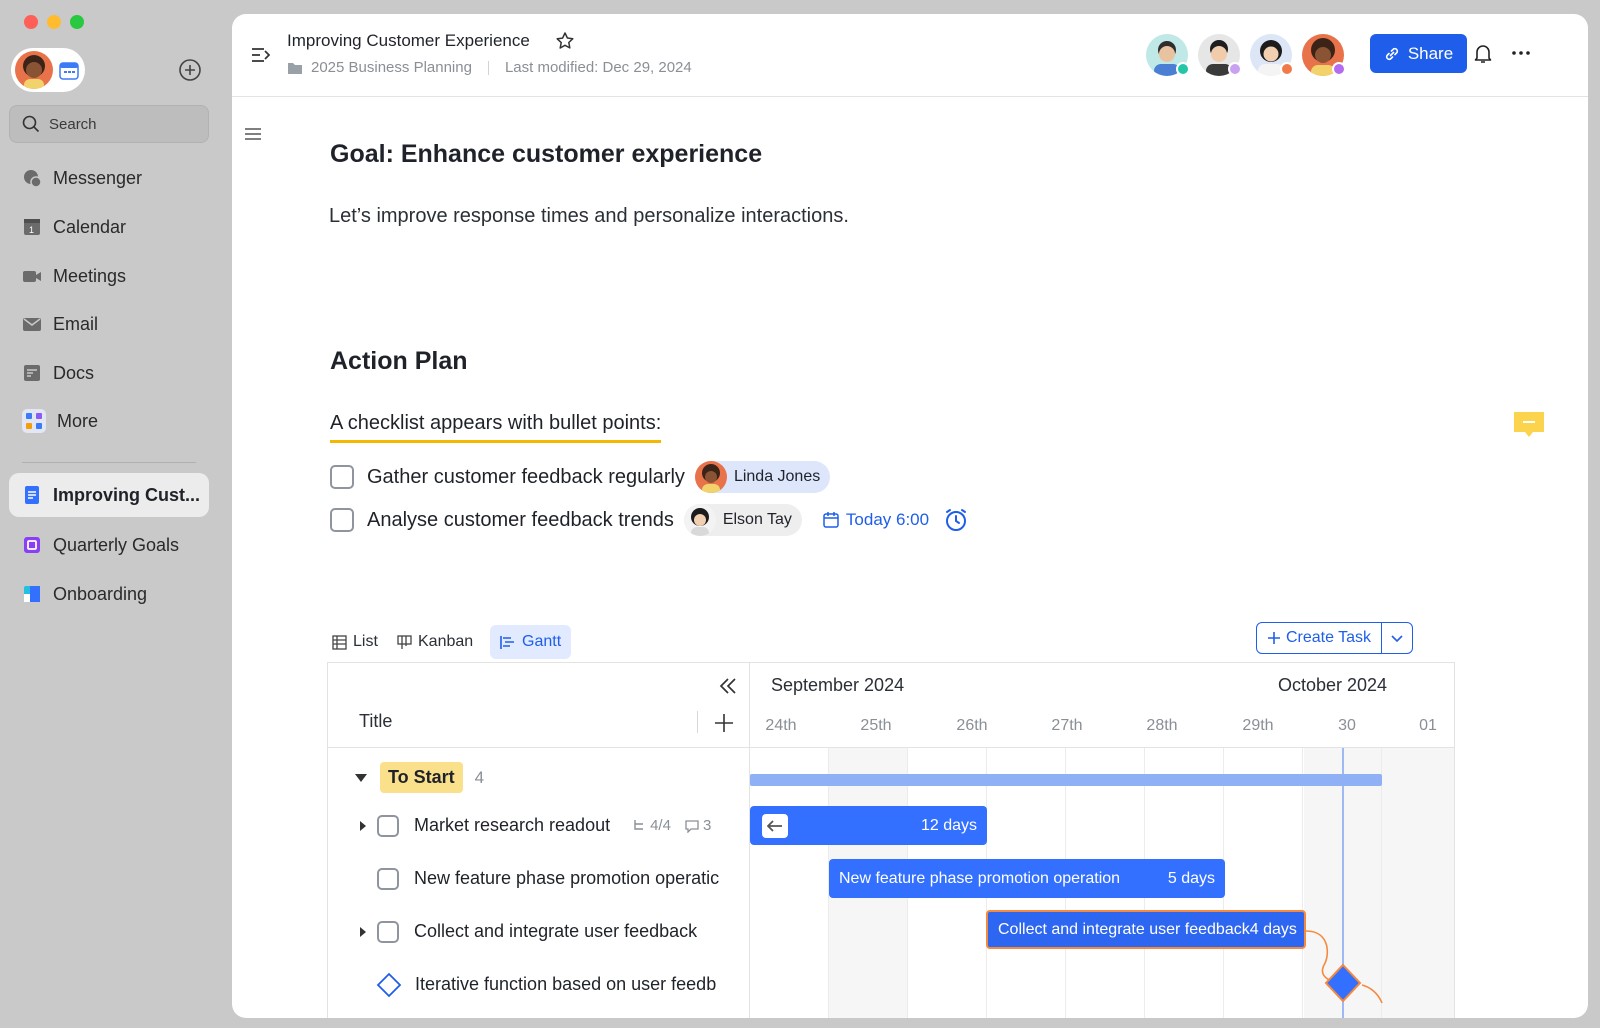  I want to click on task-title: New feature phase promotion operatic, so click(566, 878).